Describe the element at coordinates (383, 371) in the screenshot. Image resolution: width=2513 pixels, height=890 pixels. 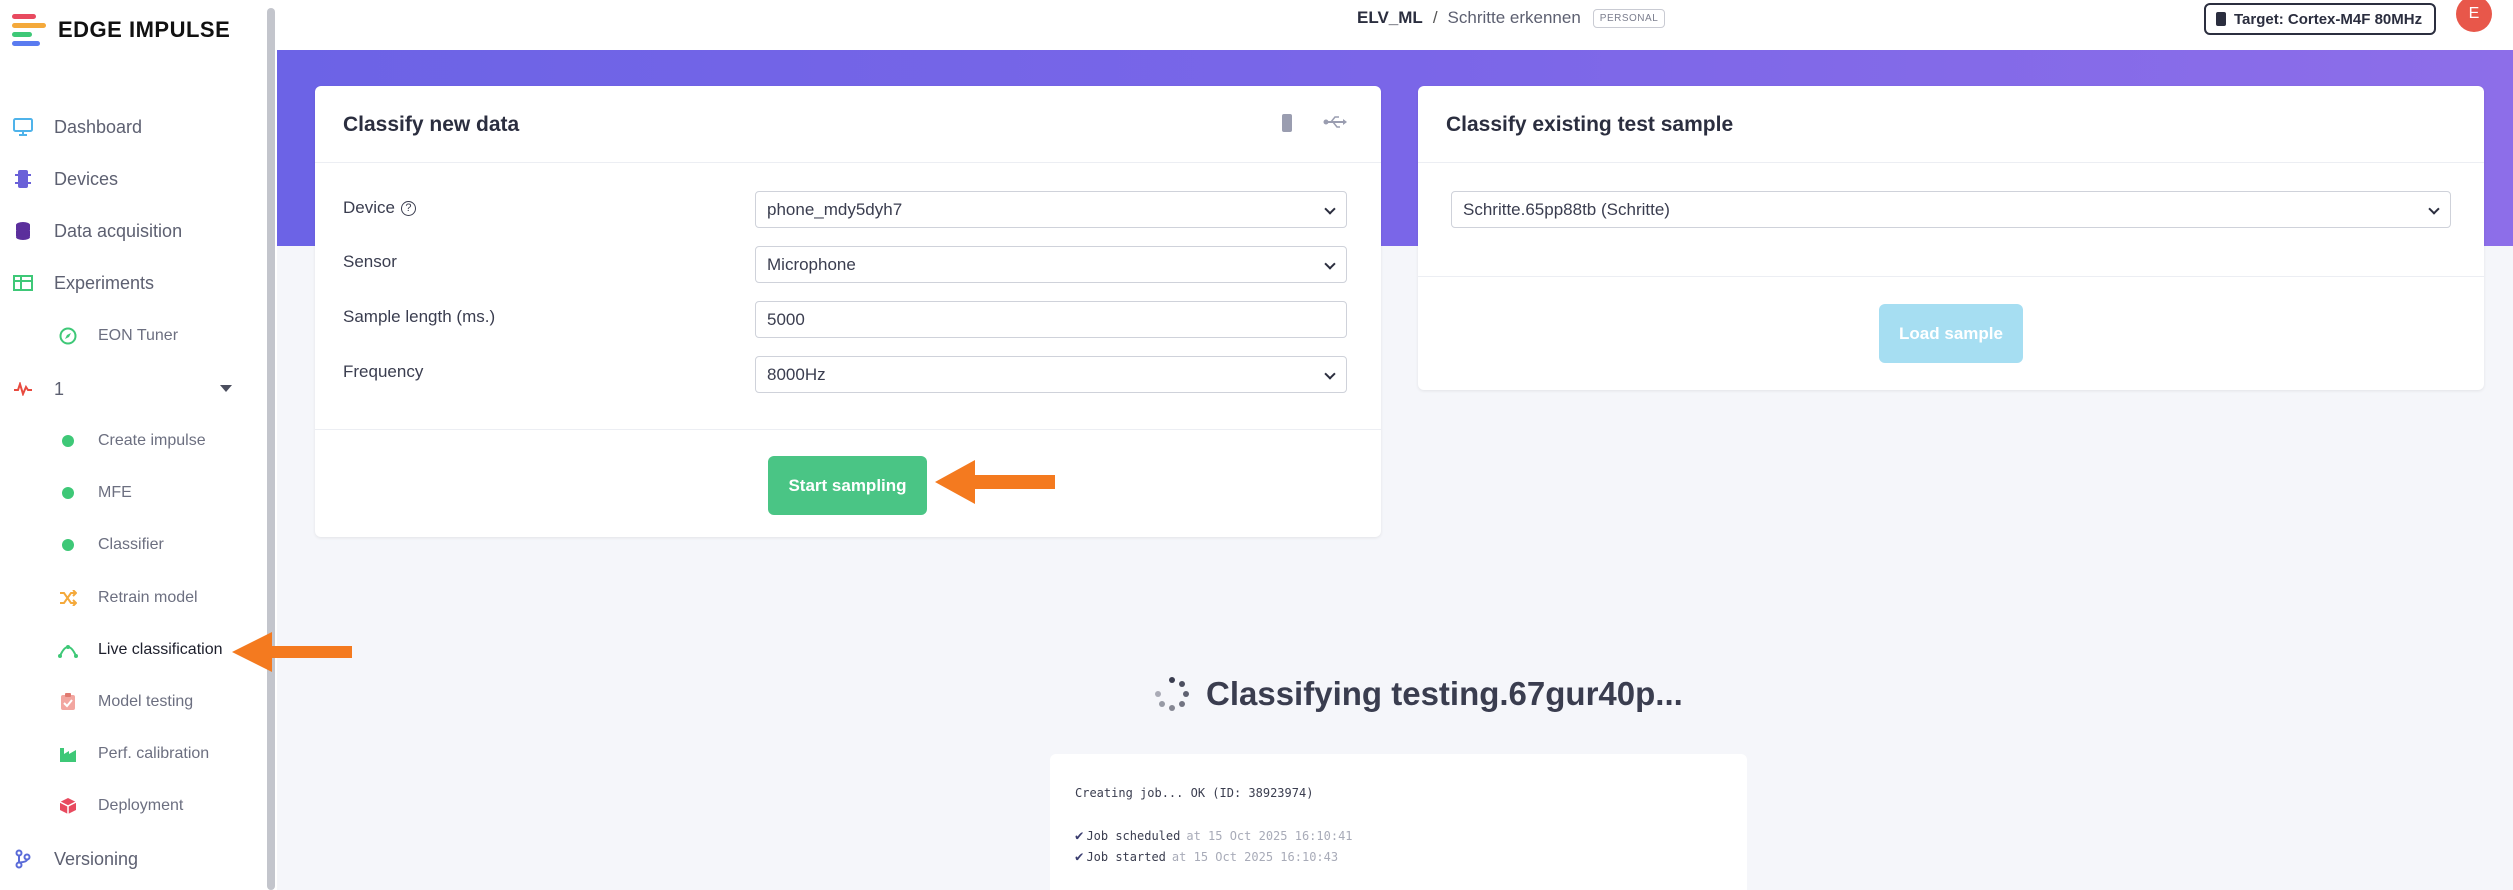
I see `frequency-label: Frequency` at that location.